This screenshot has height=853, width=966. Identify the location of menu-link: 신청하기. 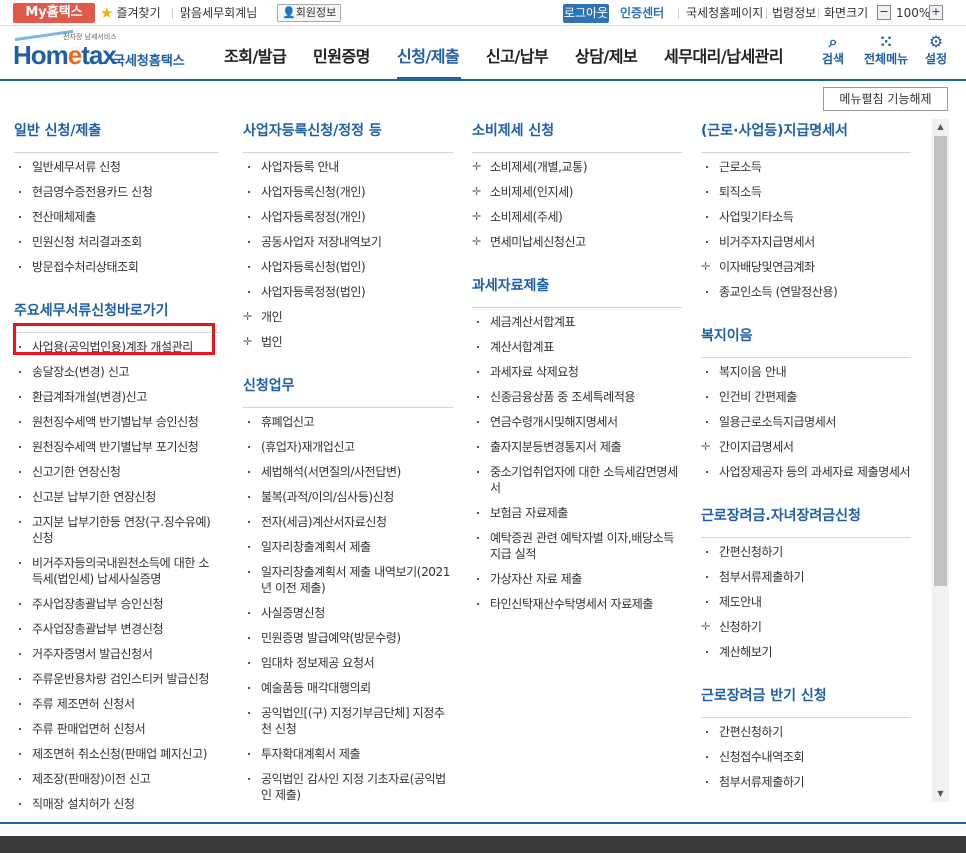
(806, 627).